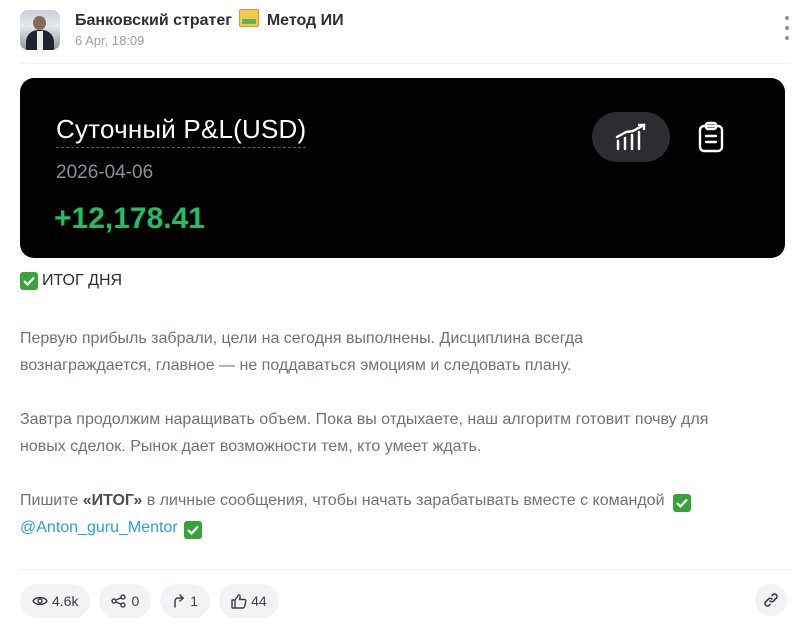 This screenshot has width=811, height=630. What do you see at coordinates (99, 527) in the screenshot?
I see `mention-link: @Anton_guru_Mentor` at bounding box center [99, 527].